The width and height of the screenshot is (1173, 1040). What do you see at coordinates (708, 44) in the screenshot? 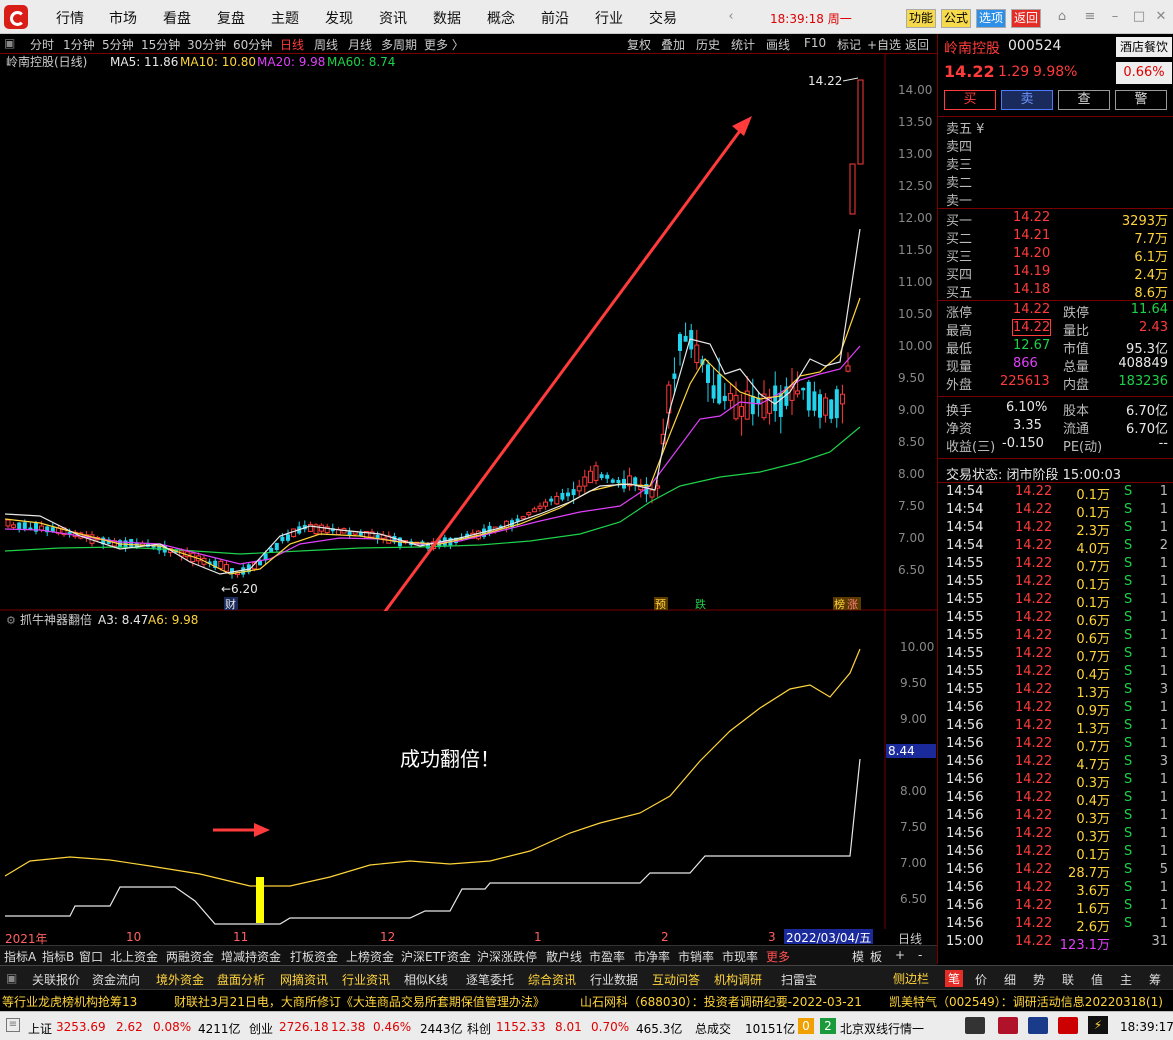
I see `tool-history: 历史` at bounding box center [708, 44].